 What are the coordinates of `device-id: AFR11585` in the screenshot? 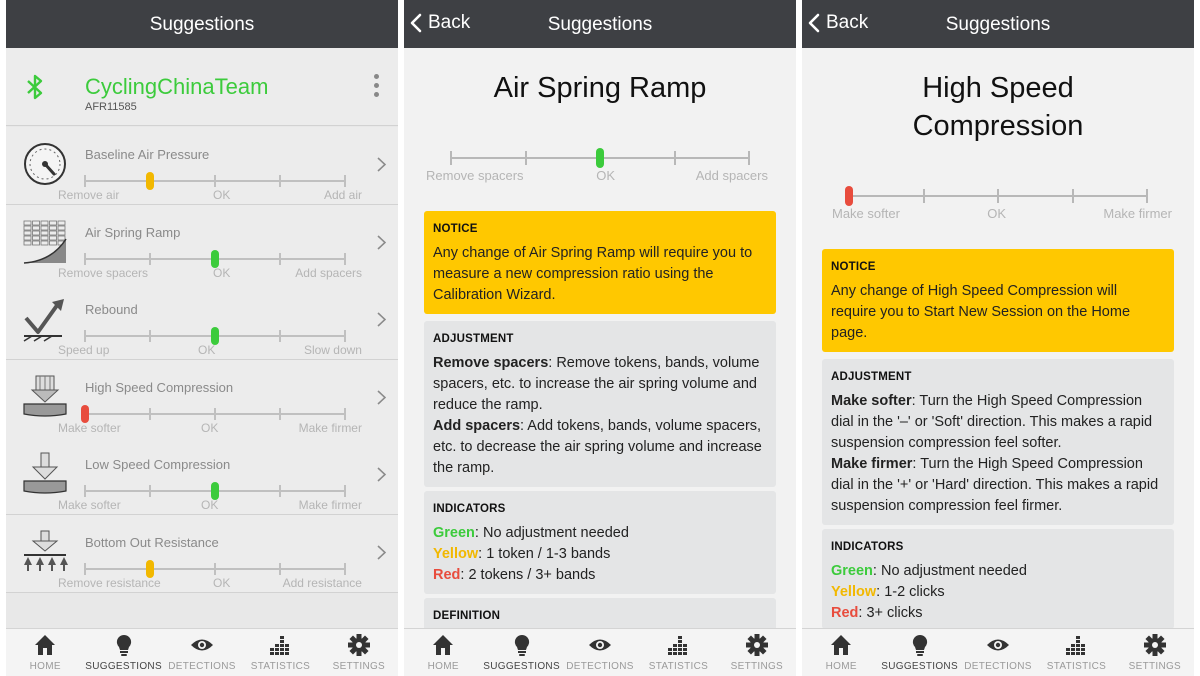 It's located at (111, 107).